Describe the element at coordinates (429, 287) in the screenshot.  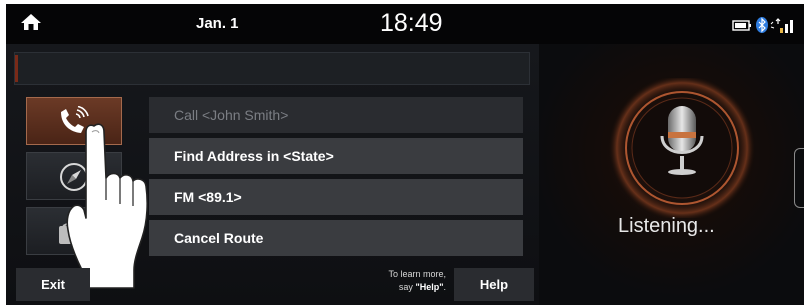
I see `help-hint-keyword: "Help"` at that location.